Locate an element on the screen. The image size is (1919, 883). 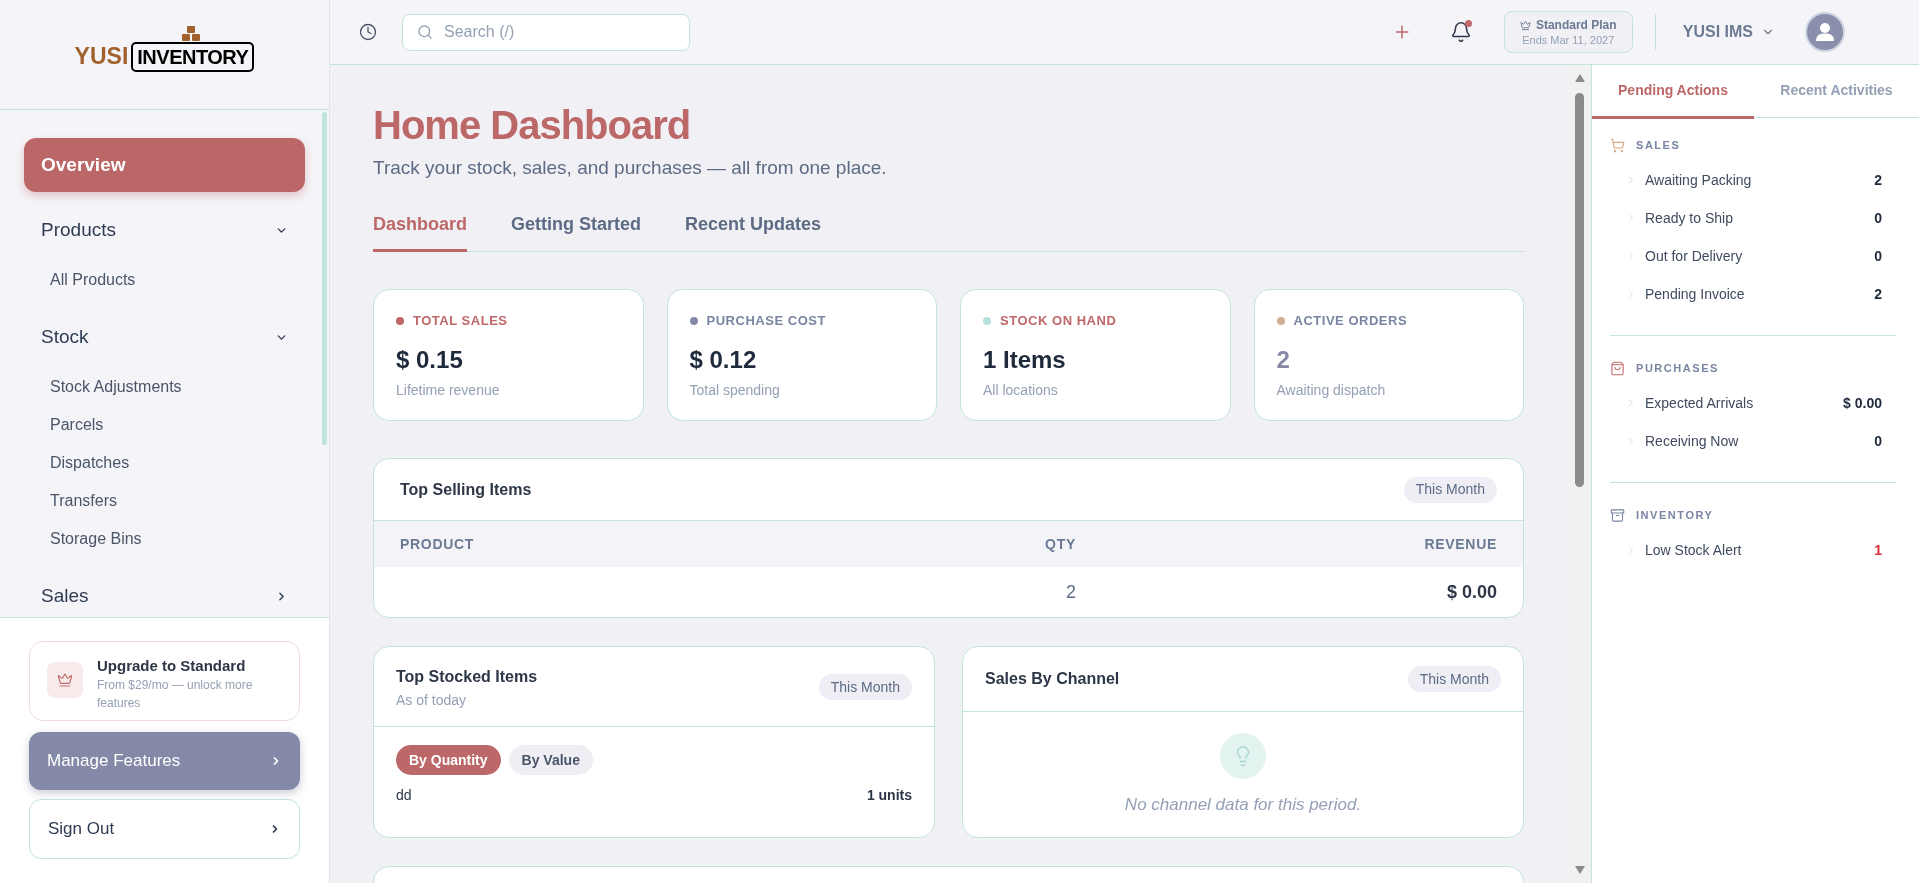
user-avatar-icon is located at coordinates (1825, 32).